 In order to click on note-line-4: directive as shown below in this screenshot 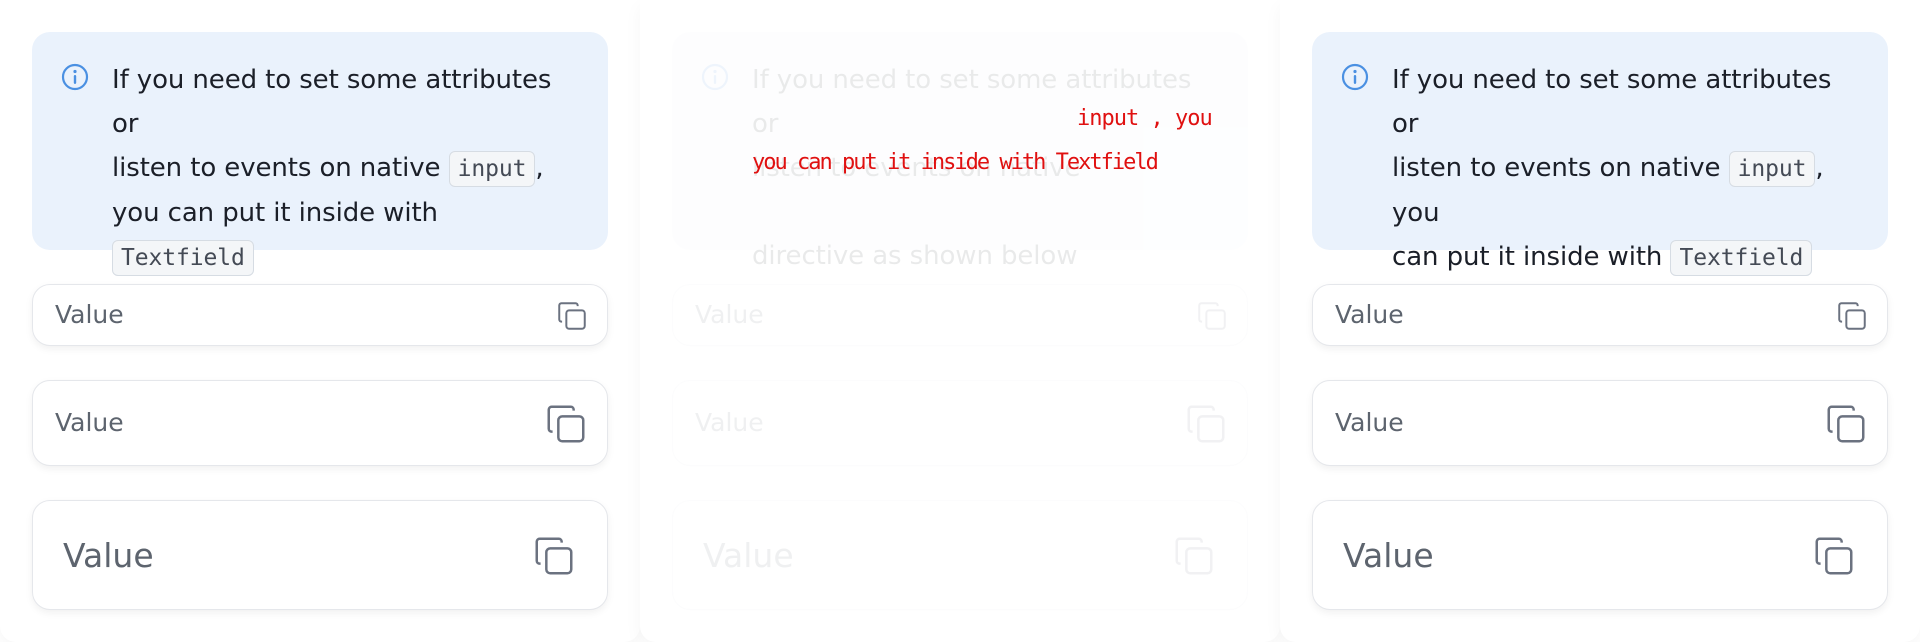, I will do `click(915, 256)`.